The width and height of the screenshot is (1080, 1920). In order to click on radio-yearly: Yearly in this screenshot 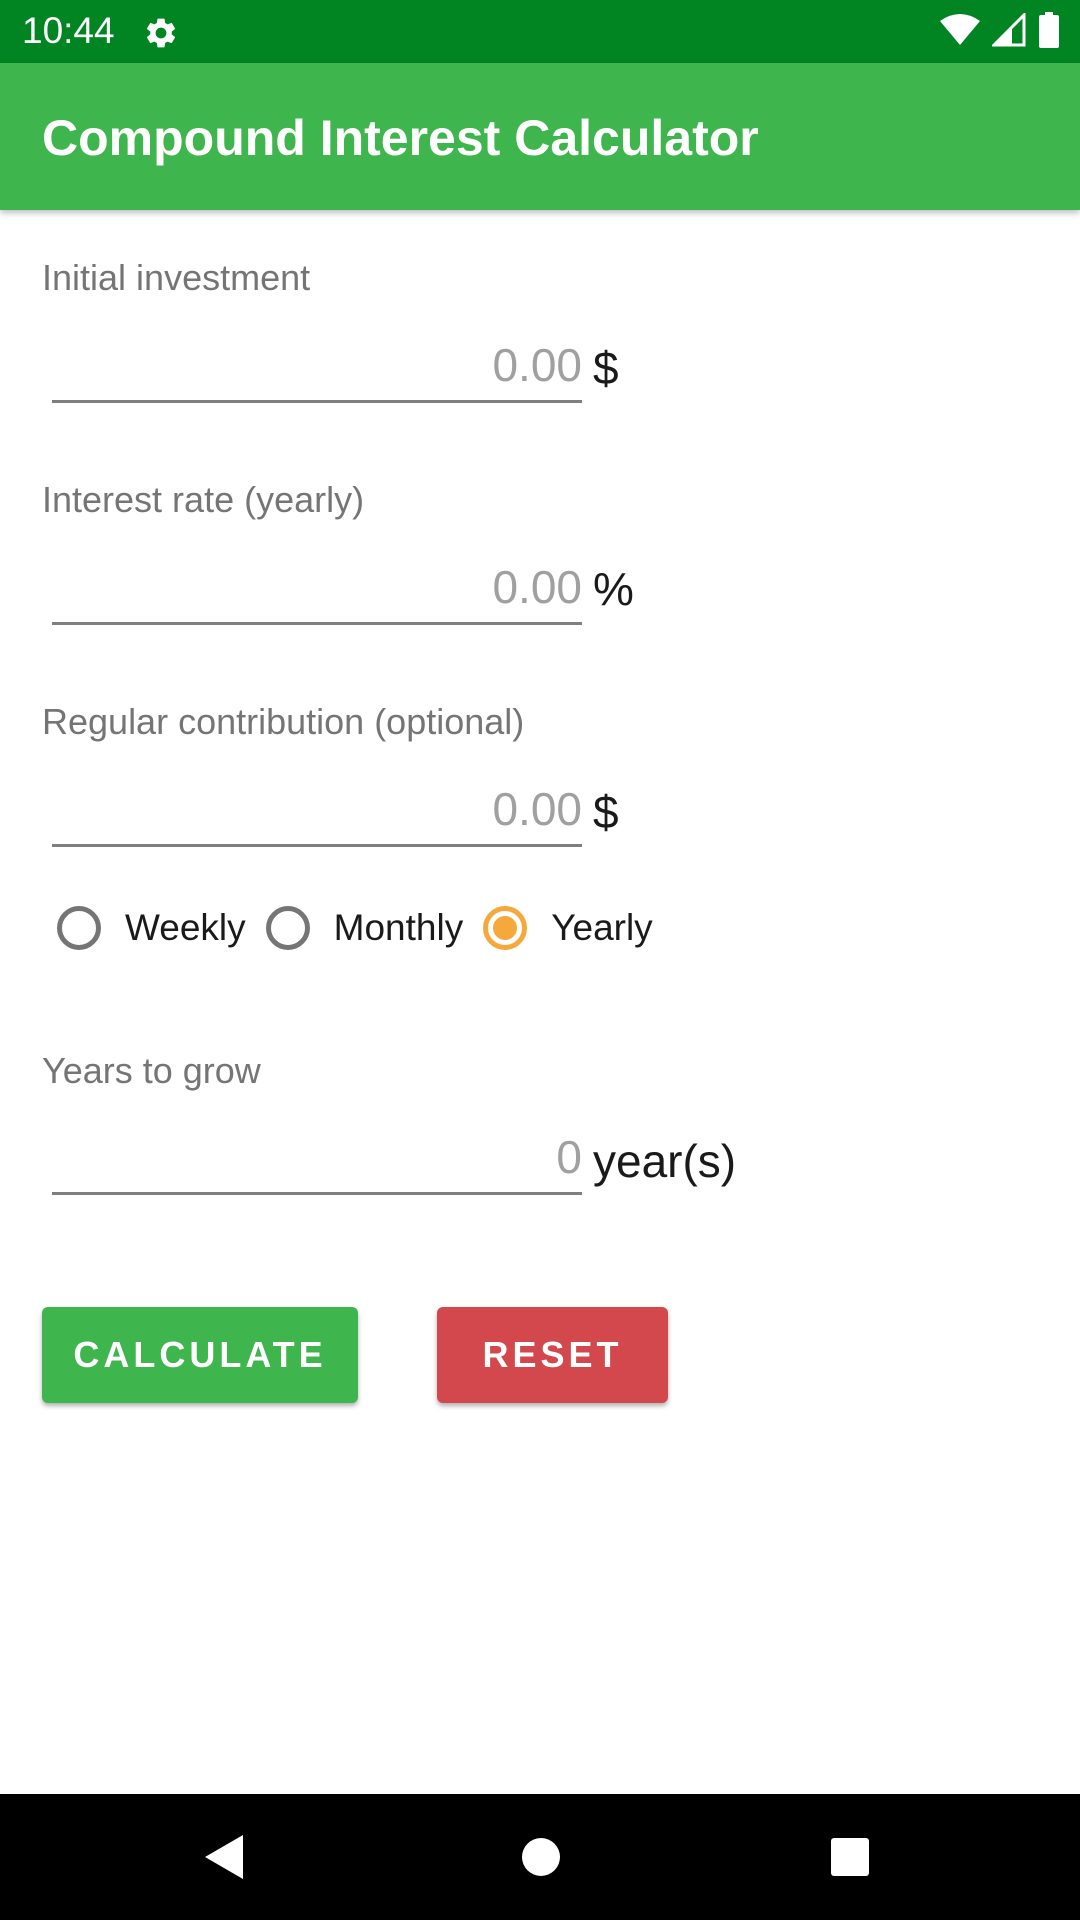, I will do `click(577, 928)`.